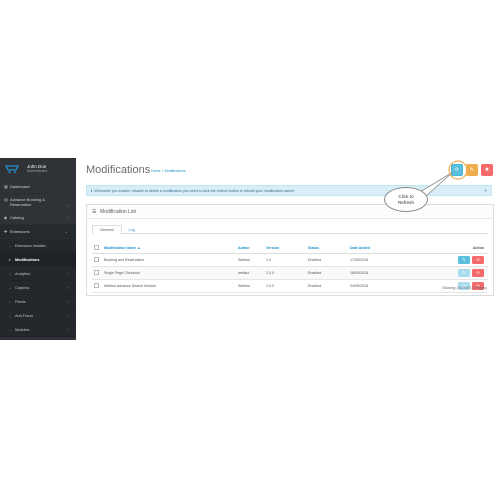 The height and width of the screenshot is (500, 500). I want to click on cell-version: 1.0, so click(285, 260).